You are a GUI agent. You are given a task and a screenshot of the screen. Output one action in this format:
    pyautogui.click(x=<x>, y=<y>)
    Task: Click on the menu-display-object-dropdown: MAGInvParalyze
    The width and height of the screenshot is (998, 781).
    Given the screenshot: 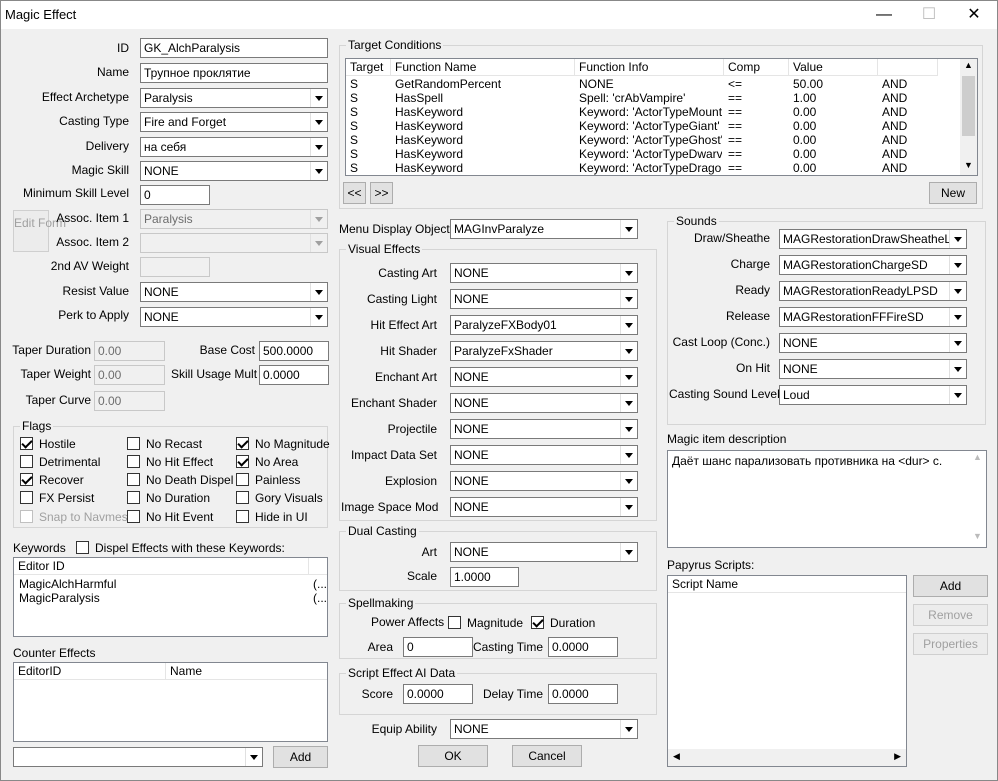 What is the action you would take?
    pyautogui.click(x=544, y=229)
    